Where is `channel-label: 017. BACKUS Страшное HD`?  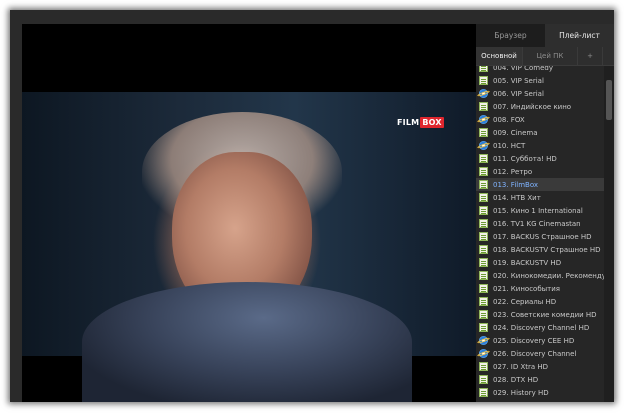
channel-label: 017. BACKUS Страшное HD is located at coordinates (542, 236).